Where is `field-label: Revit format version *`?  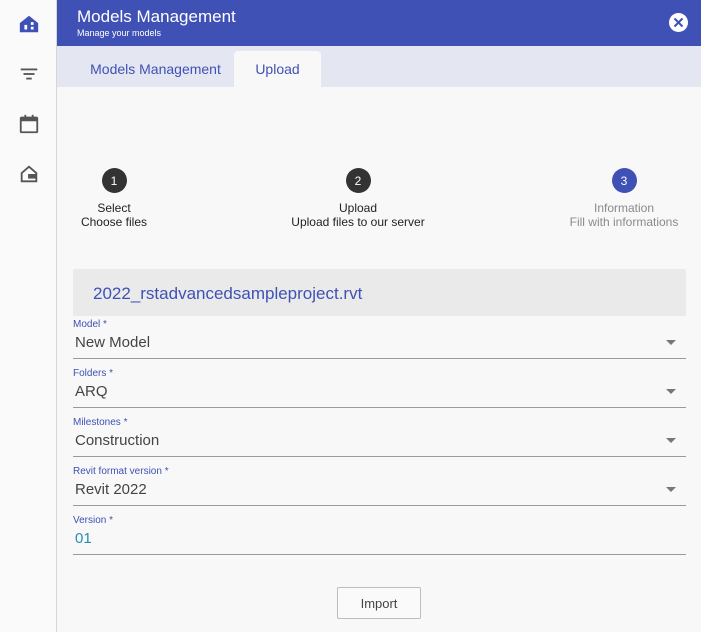
field-label: Revit format version * is located at coordinates (121, 471).